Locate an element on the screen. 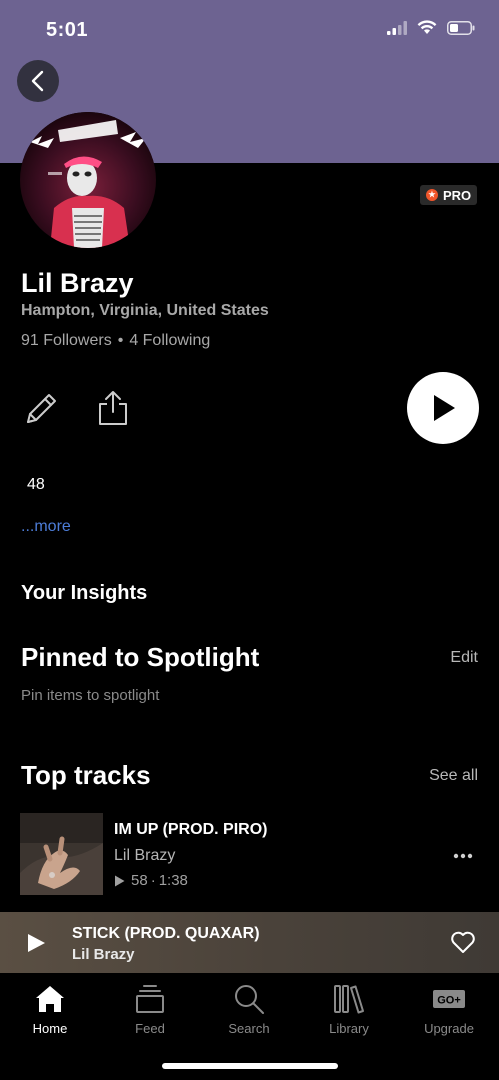 The height and width of the screenshot is (1080, 499). pro-badge-label: PRO is located at coordinates (457, 195).